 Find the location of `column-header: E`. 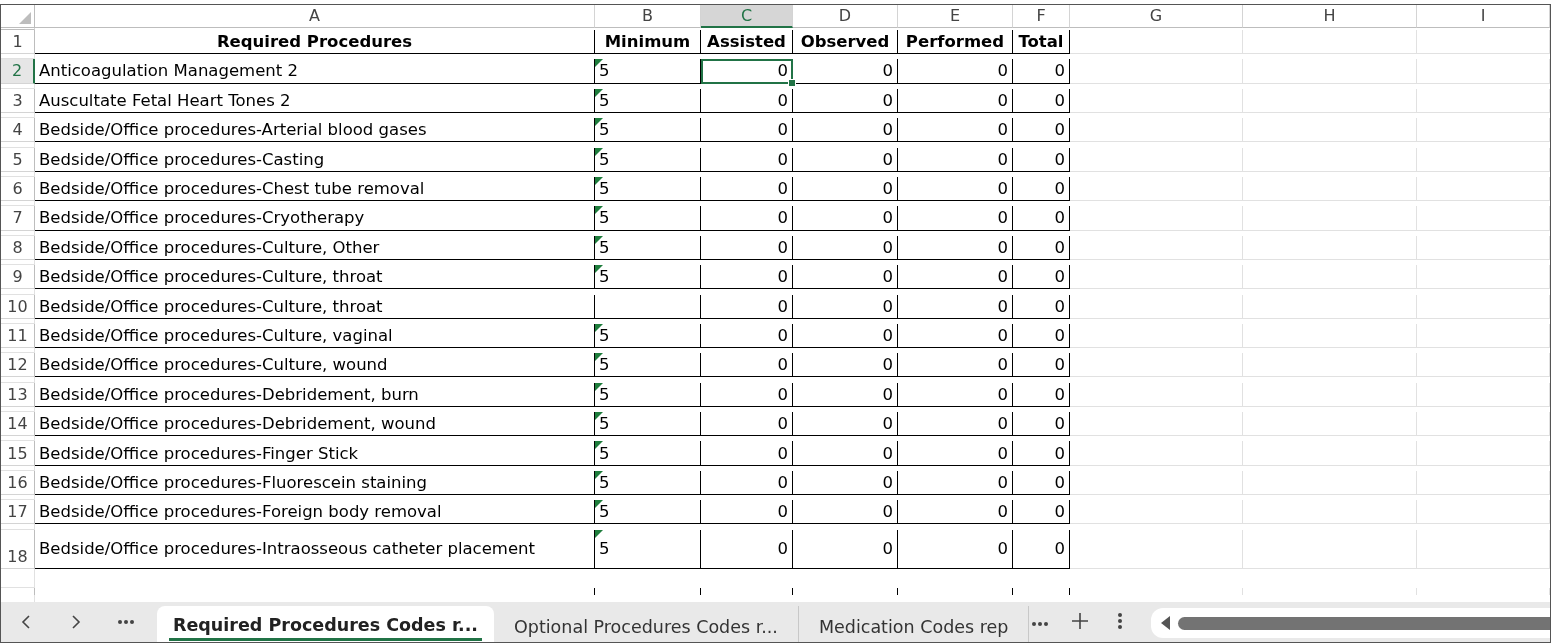

column-header: E is located at coordinates (955, 16).